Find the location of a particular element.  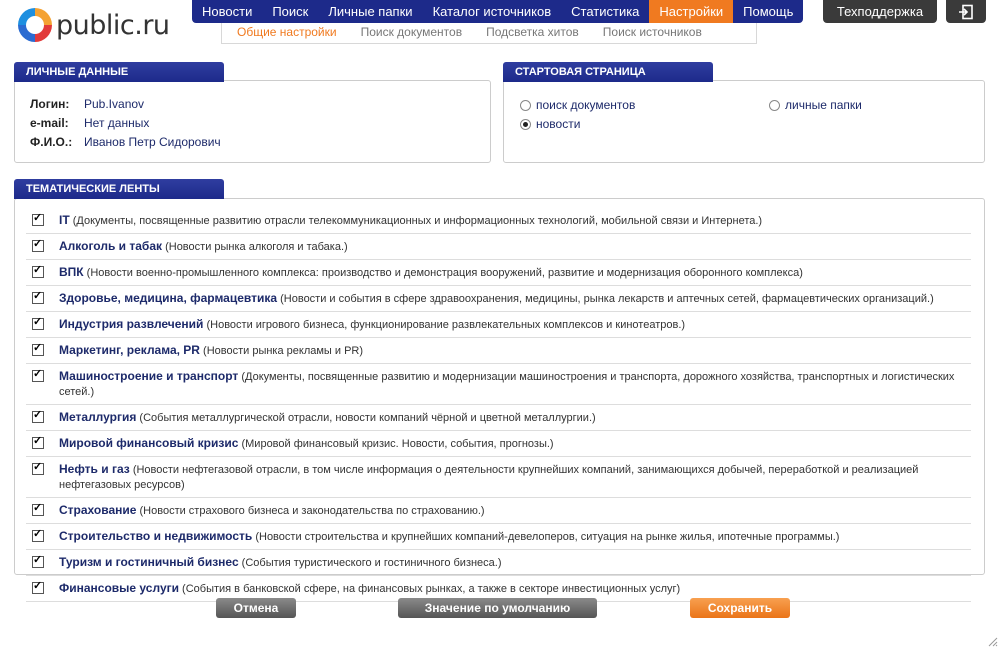

logo: public.ru is located at coordinates (94, 25).